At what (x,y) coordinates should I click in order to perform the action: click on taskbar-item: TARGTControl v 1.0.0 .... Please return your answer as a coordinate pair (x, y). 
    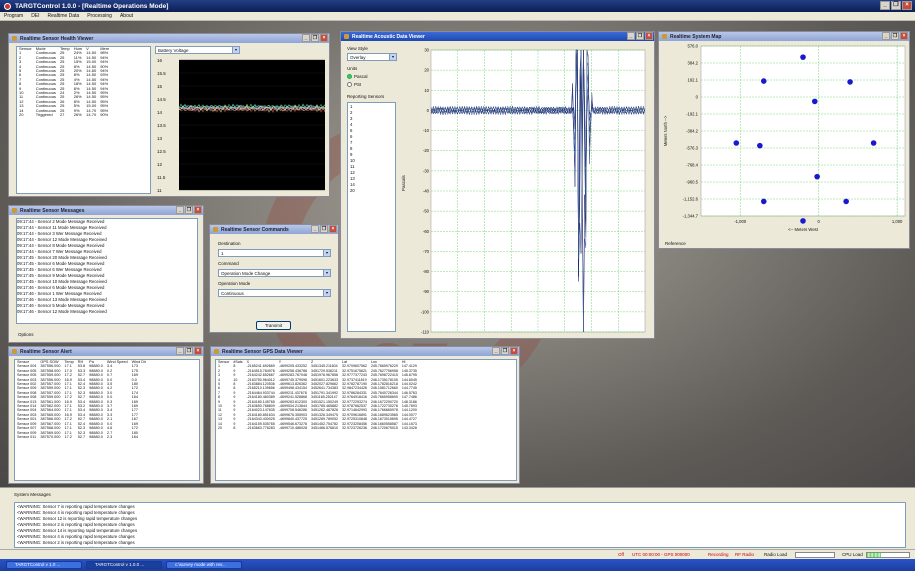
    Looking at the image, I should click on (124, 565).